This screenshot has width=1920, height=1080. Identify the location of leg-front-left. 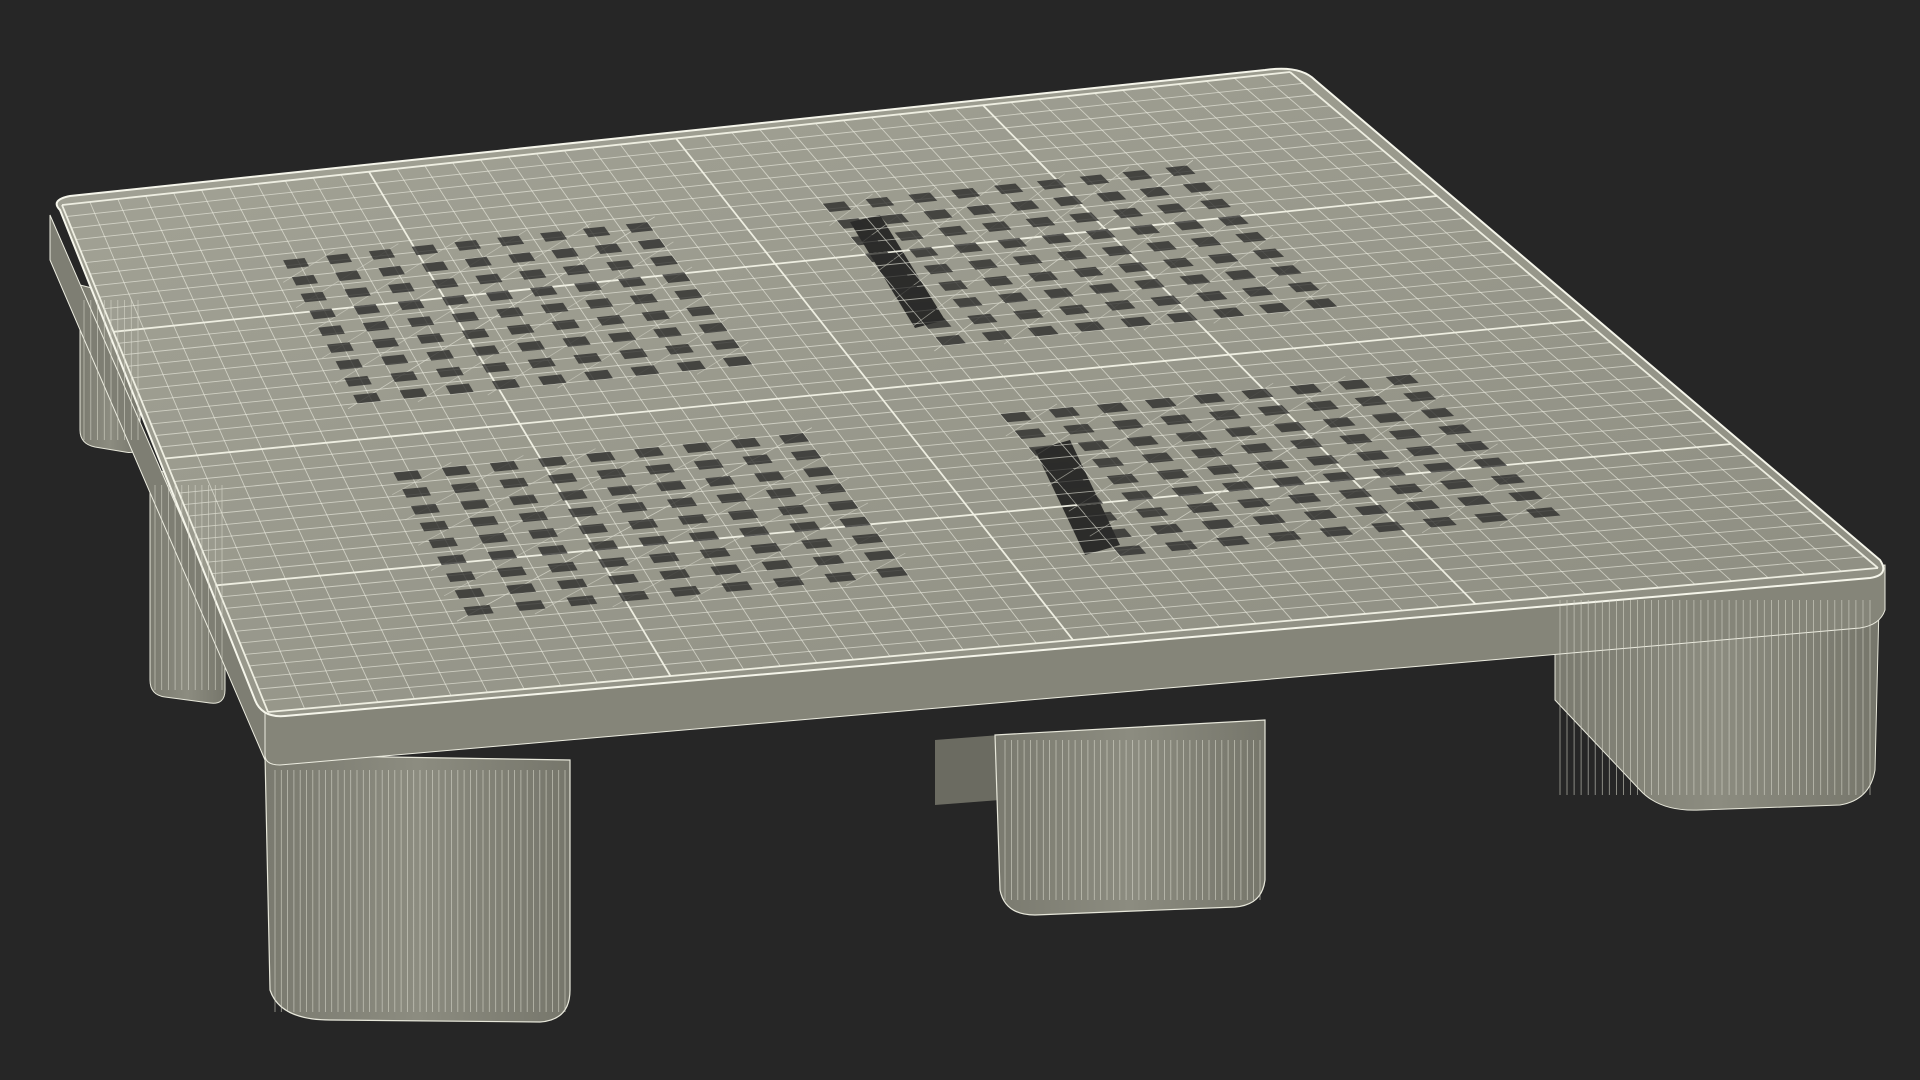
(417, 888).